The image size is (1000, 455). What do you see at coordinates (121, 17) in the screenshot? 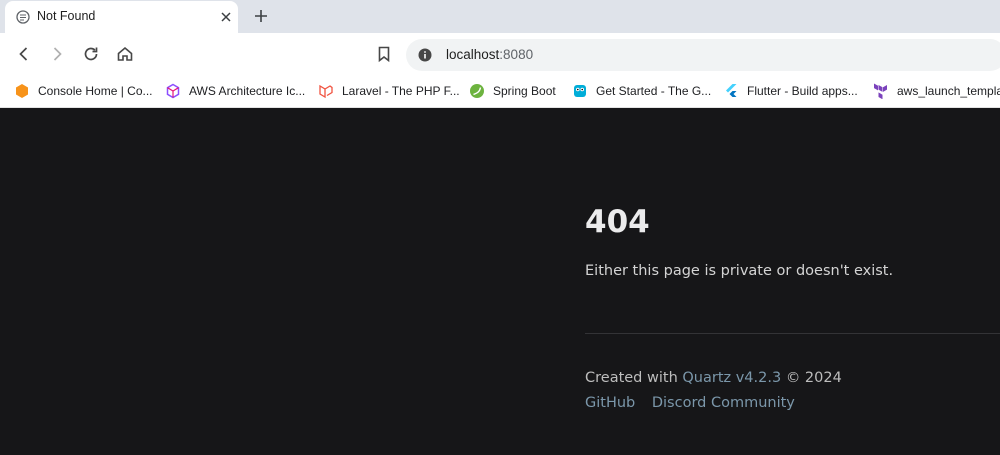
I see `tab-not-found: Not Found` at bounding box center [121, 17].